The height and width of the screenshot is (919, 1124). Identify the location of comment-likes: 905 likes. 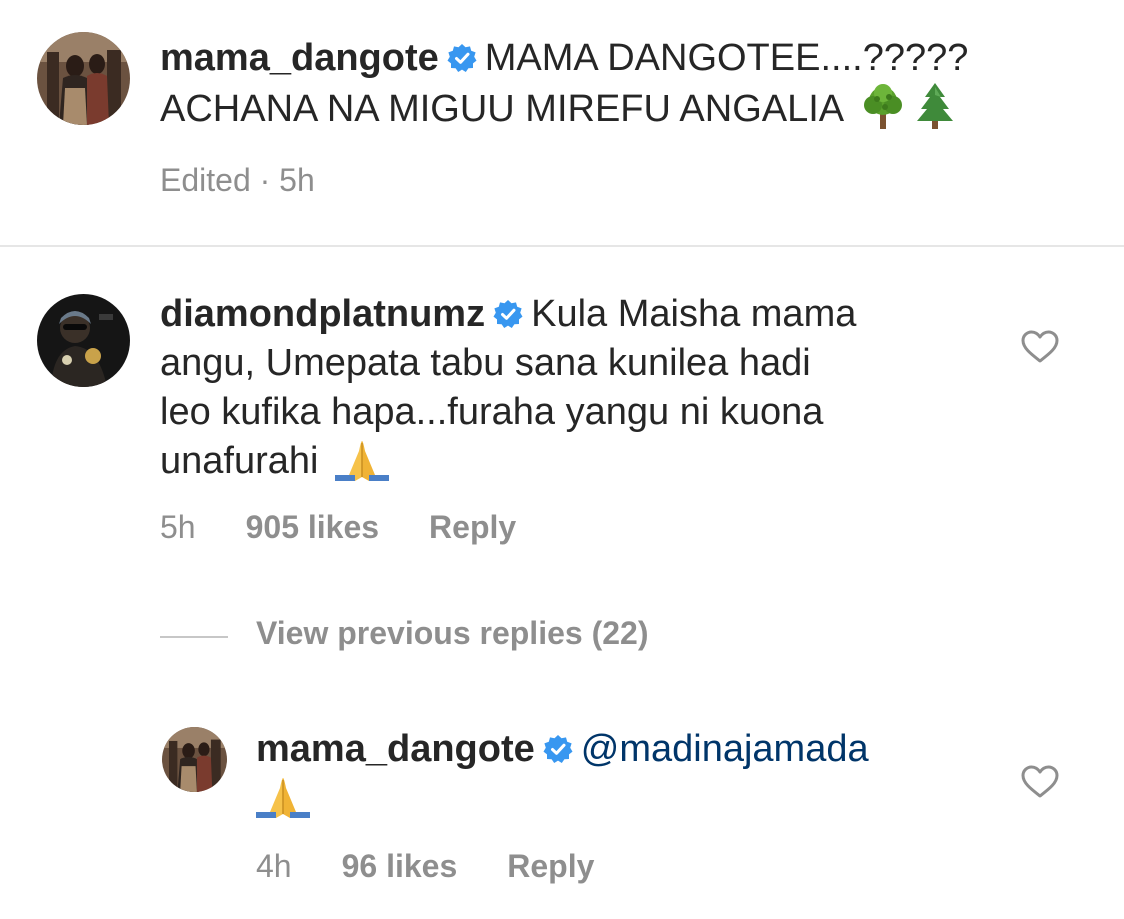
(312, 527).